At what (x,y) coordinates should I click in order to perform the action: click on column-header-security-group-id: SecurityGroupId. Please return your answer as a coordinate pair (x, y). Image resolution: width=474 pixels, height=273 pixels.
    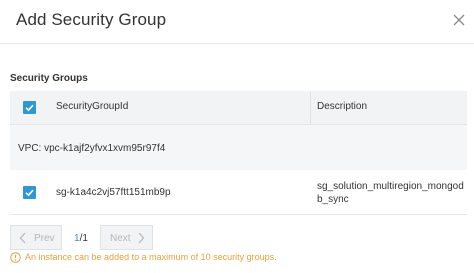
    Looking at the image, I should click on (92, 106).